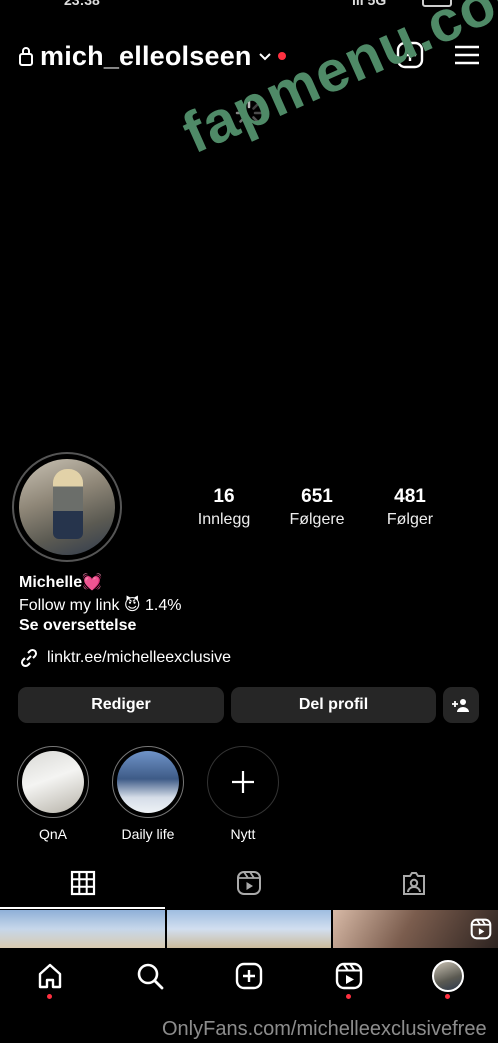 The width and height of the screenshot is (498, 1043). What do you see at coordinates (369, 4) in the screenshot?
I see `status-signal: lll 5G` at bounding box center [369, 4].